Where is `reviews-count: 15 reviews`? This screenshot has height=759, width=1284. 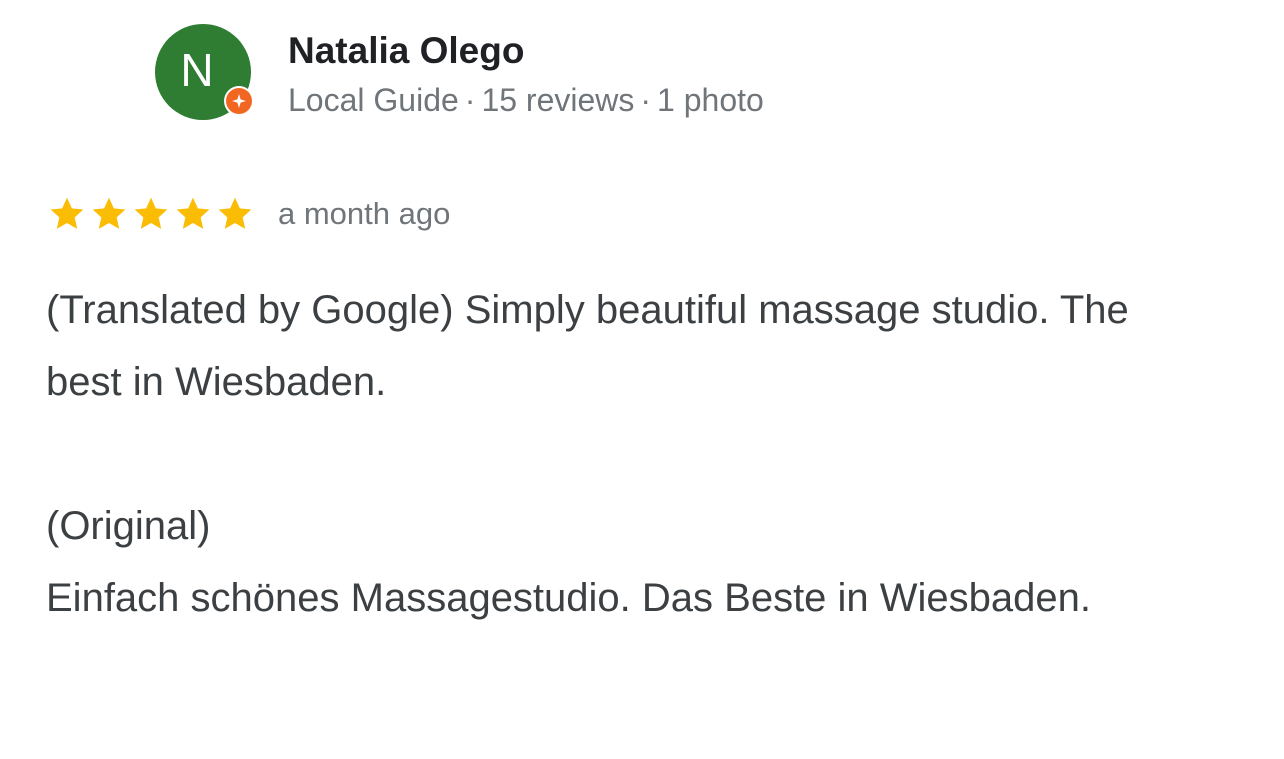 reviews-count: 15 reviews is located at coordinates (558, 100).